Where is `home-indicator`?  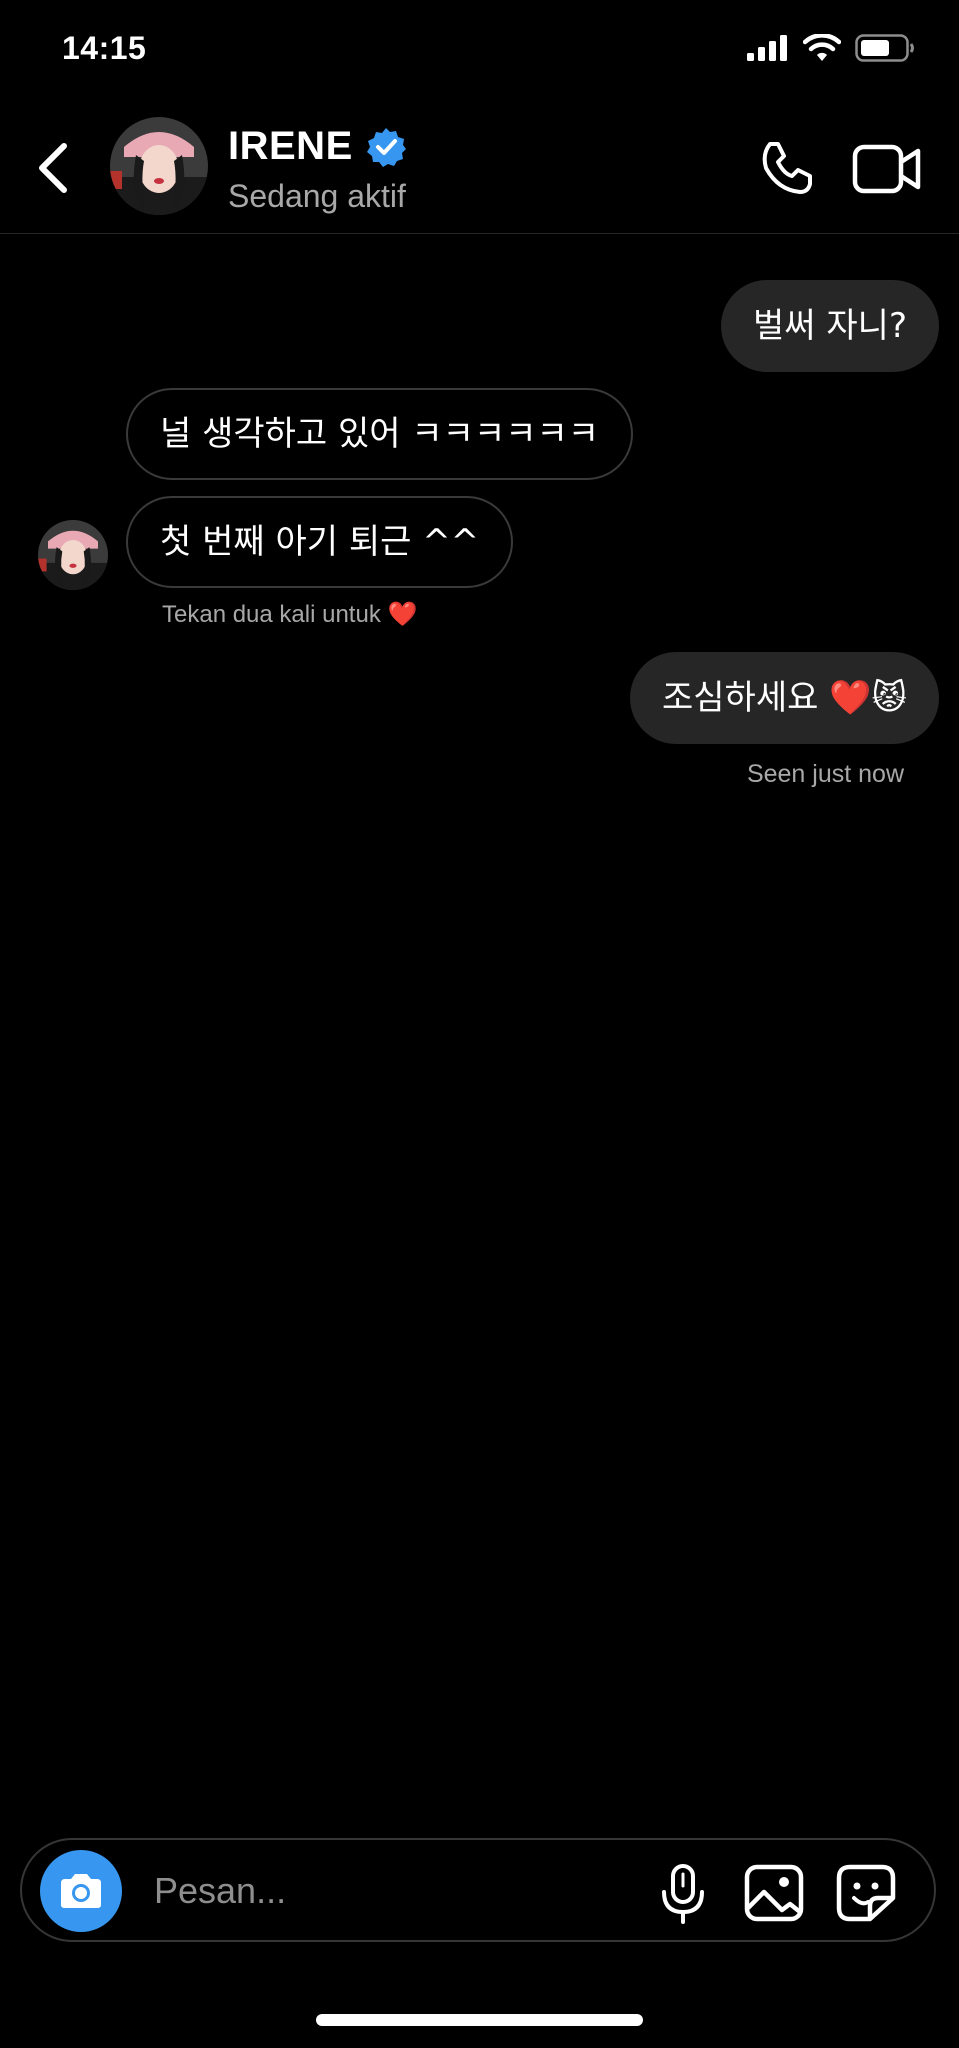 home-indicator is located at coordinates (479, 2020).